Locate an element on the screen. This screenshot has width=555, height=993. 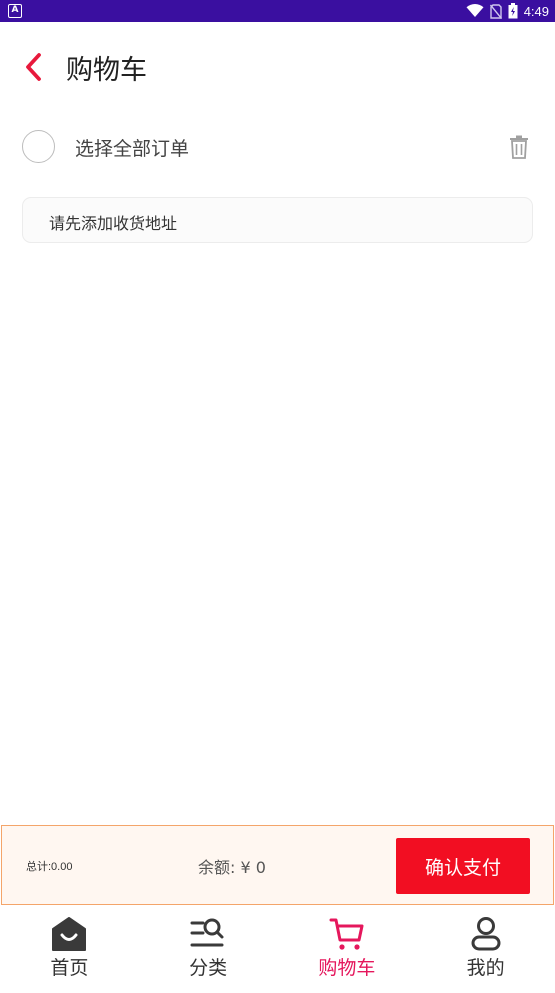
nav-label-profile: 我的 is located at coordinates (485, 968).